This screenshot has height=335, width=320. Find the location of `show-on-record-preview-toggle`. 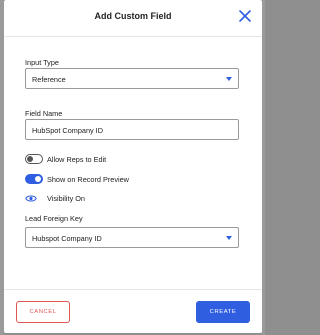

show-on-record-preview-toggle is located at coordinates (34, 179).